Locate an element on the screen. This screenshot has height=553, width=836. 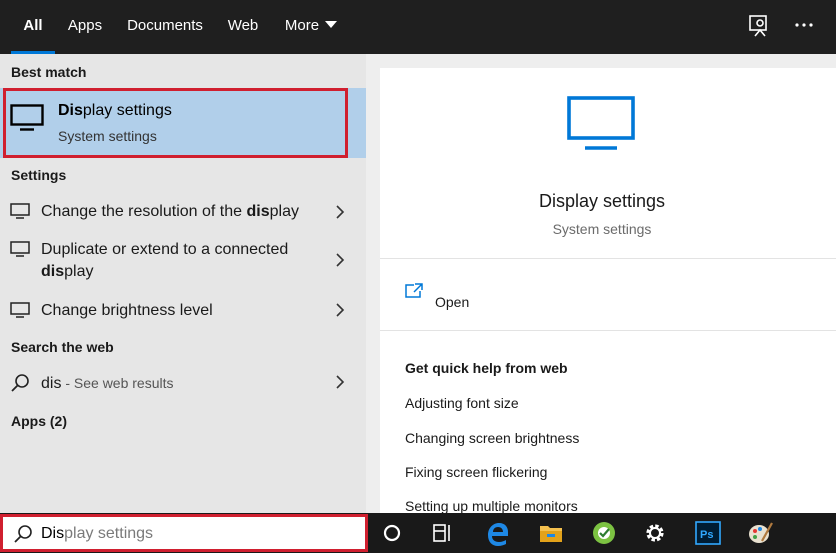
label-part: Change brightness level is located at coordinates (127, 310).